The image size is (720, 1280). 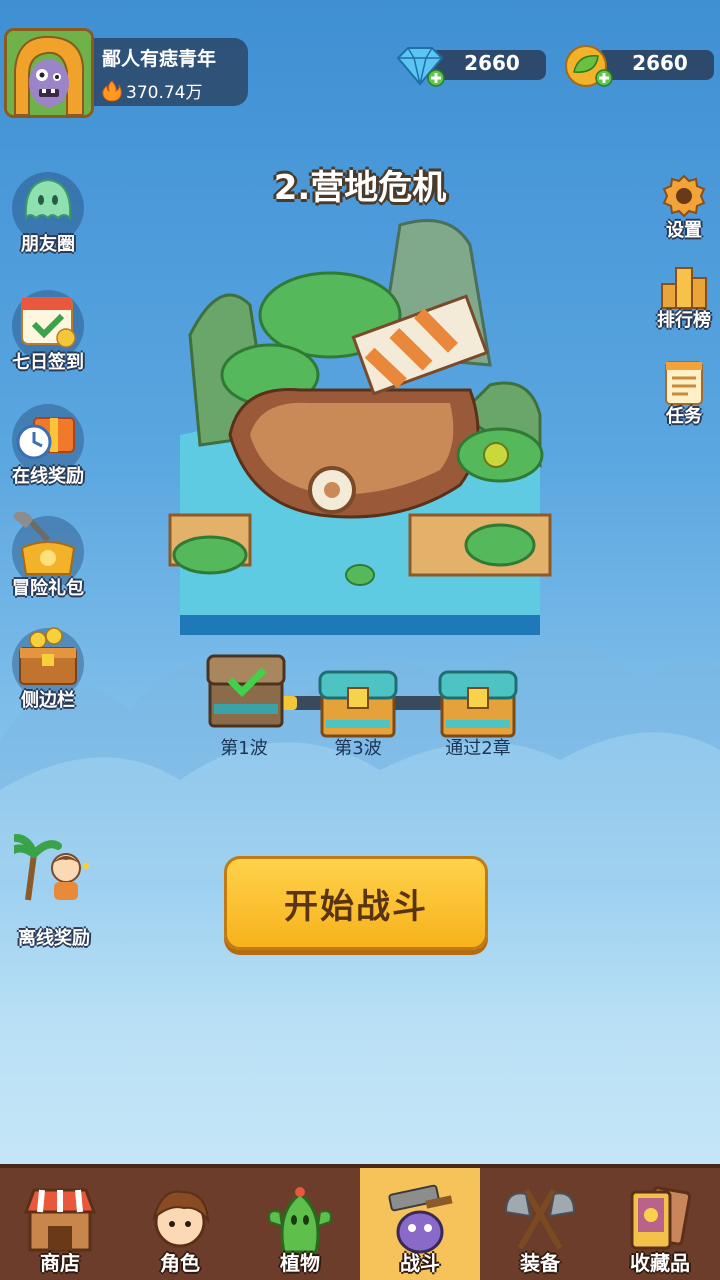 What do you see at coordinates (48, 322) in the screenshot?
I see `calendar-check-icon` at bounding box center [48, 322].